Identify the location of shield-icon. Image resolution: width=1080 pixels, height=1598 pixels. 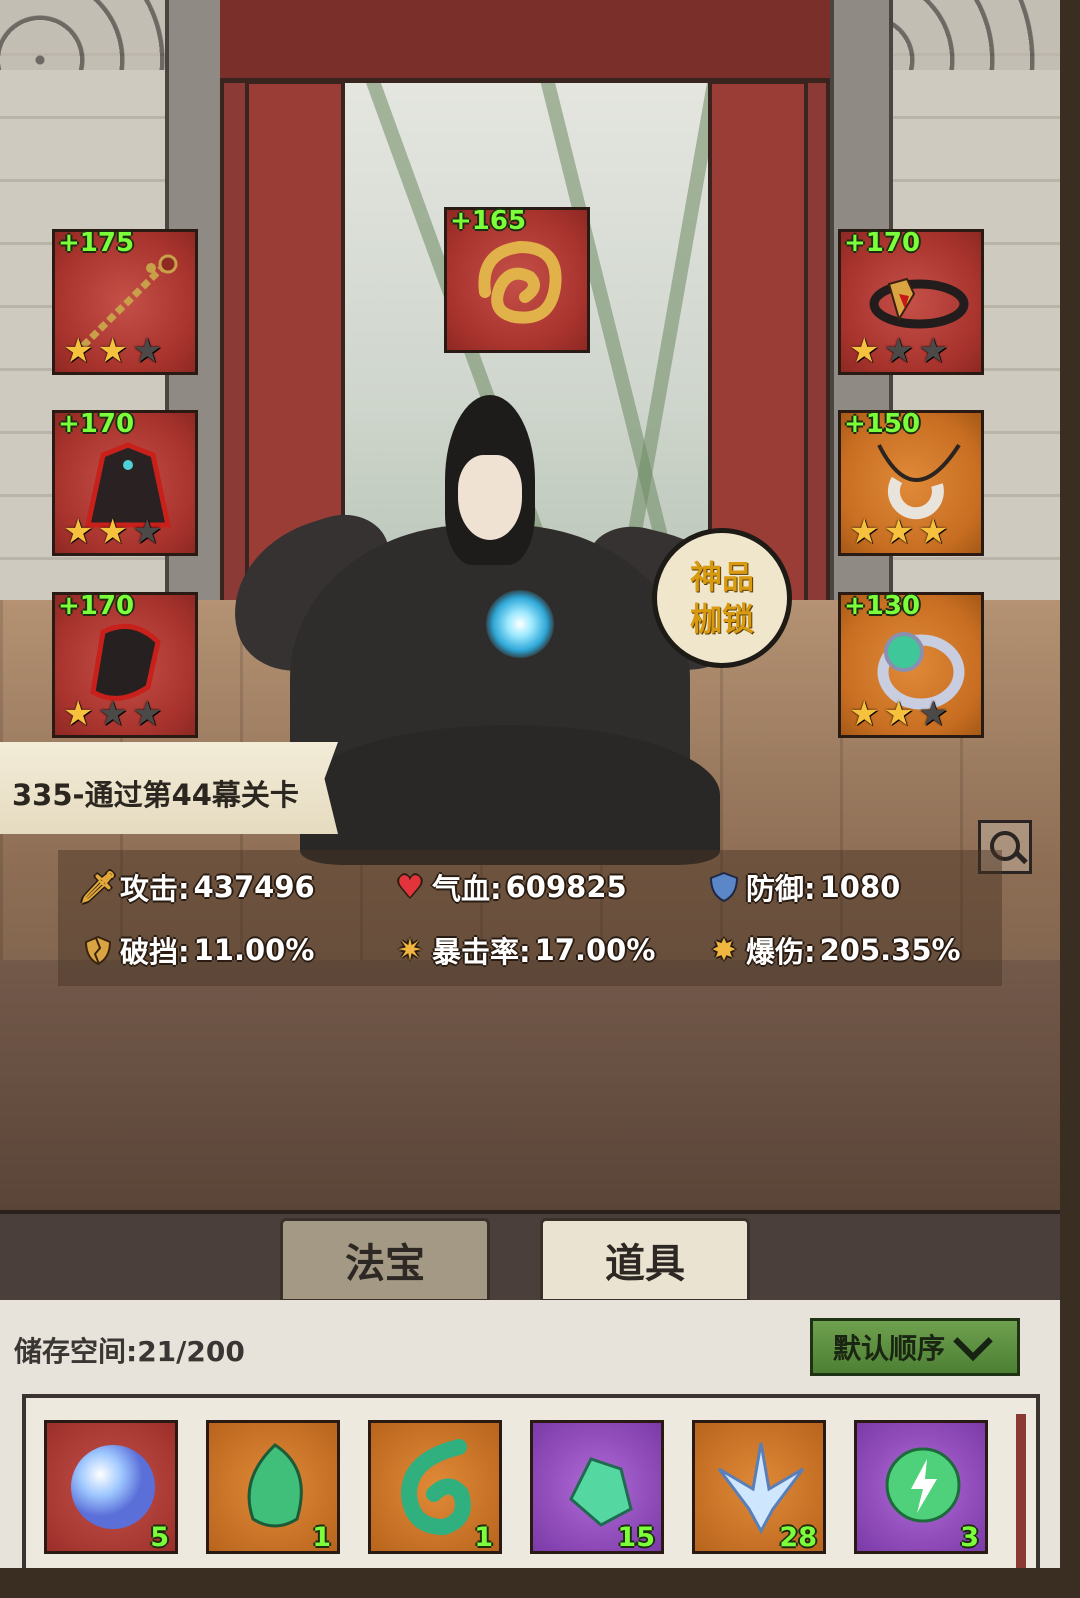
(724, 887).